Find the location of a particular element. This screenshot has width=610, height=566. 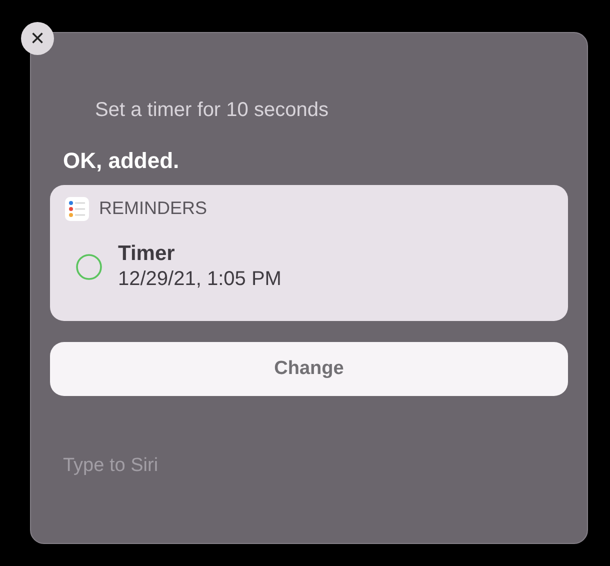

reminder-title: Timer is located at coordinates (147, 254).